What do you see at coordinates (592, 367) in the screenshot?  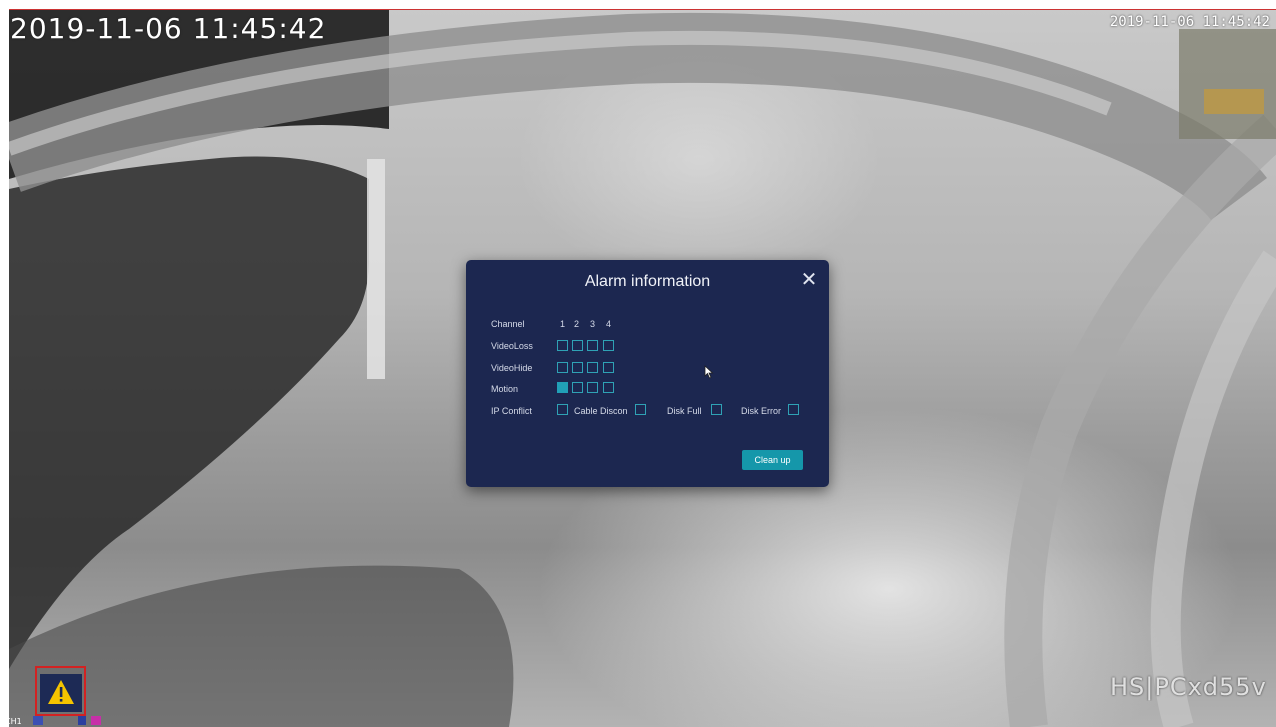 I see `videohide-ch3-checkbox` at bounding box center [592, 367].